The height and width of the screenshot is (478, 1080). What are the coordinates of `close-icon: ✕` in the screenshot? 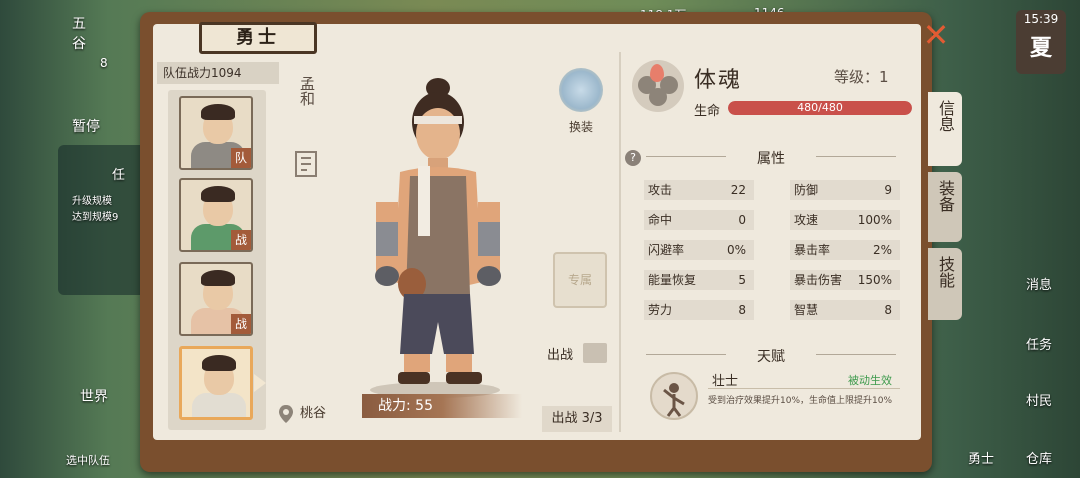 It's located at (936, 35).